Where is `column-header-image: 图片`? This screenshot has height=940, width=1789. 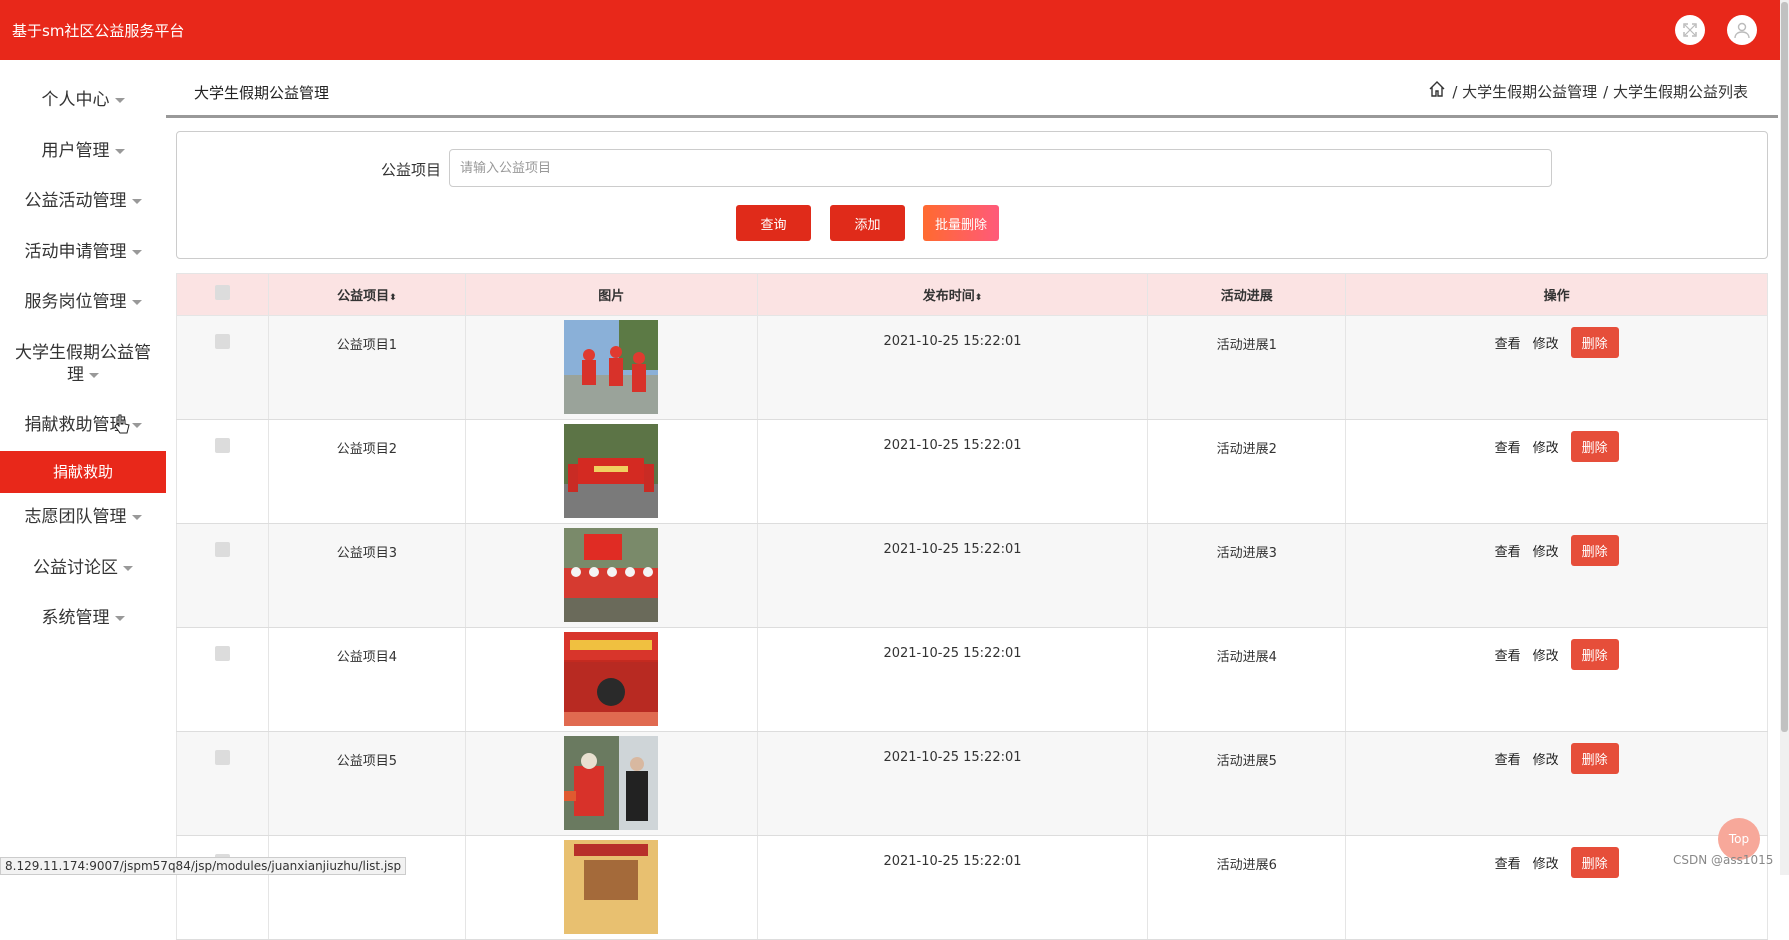
column-header-image: 图片 is located at coordinates (611, 294).